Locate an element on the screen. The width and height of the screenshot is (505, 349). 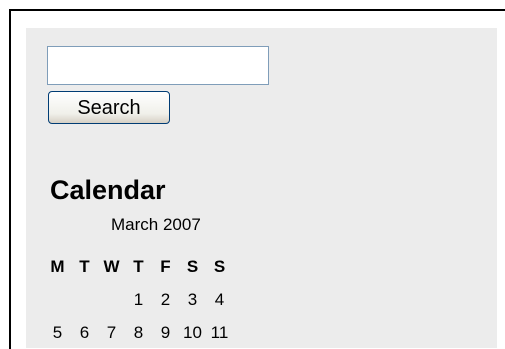
calendar-week-row: 1 2 3 4 is located at coordinates (138, 299).